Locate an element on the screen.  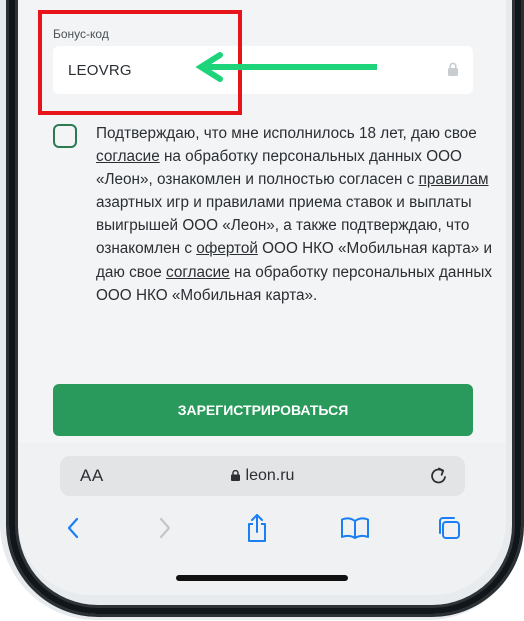
url-display: leon.ru is located at coordinates (262, 476).